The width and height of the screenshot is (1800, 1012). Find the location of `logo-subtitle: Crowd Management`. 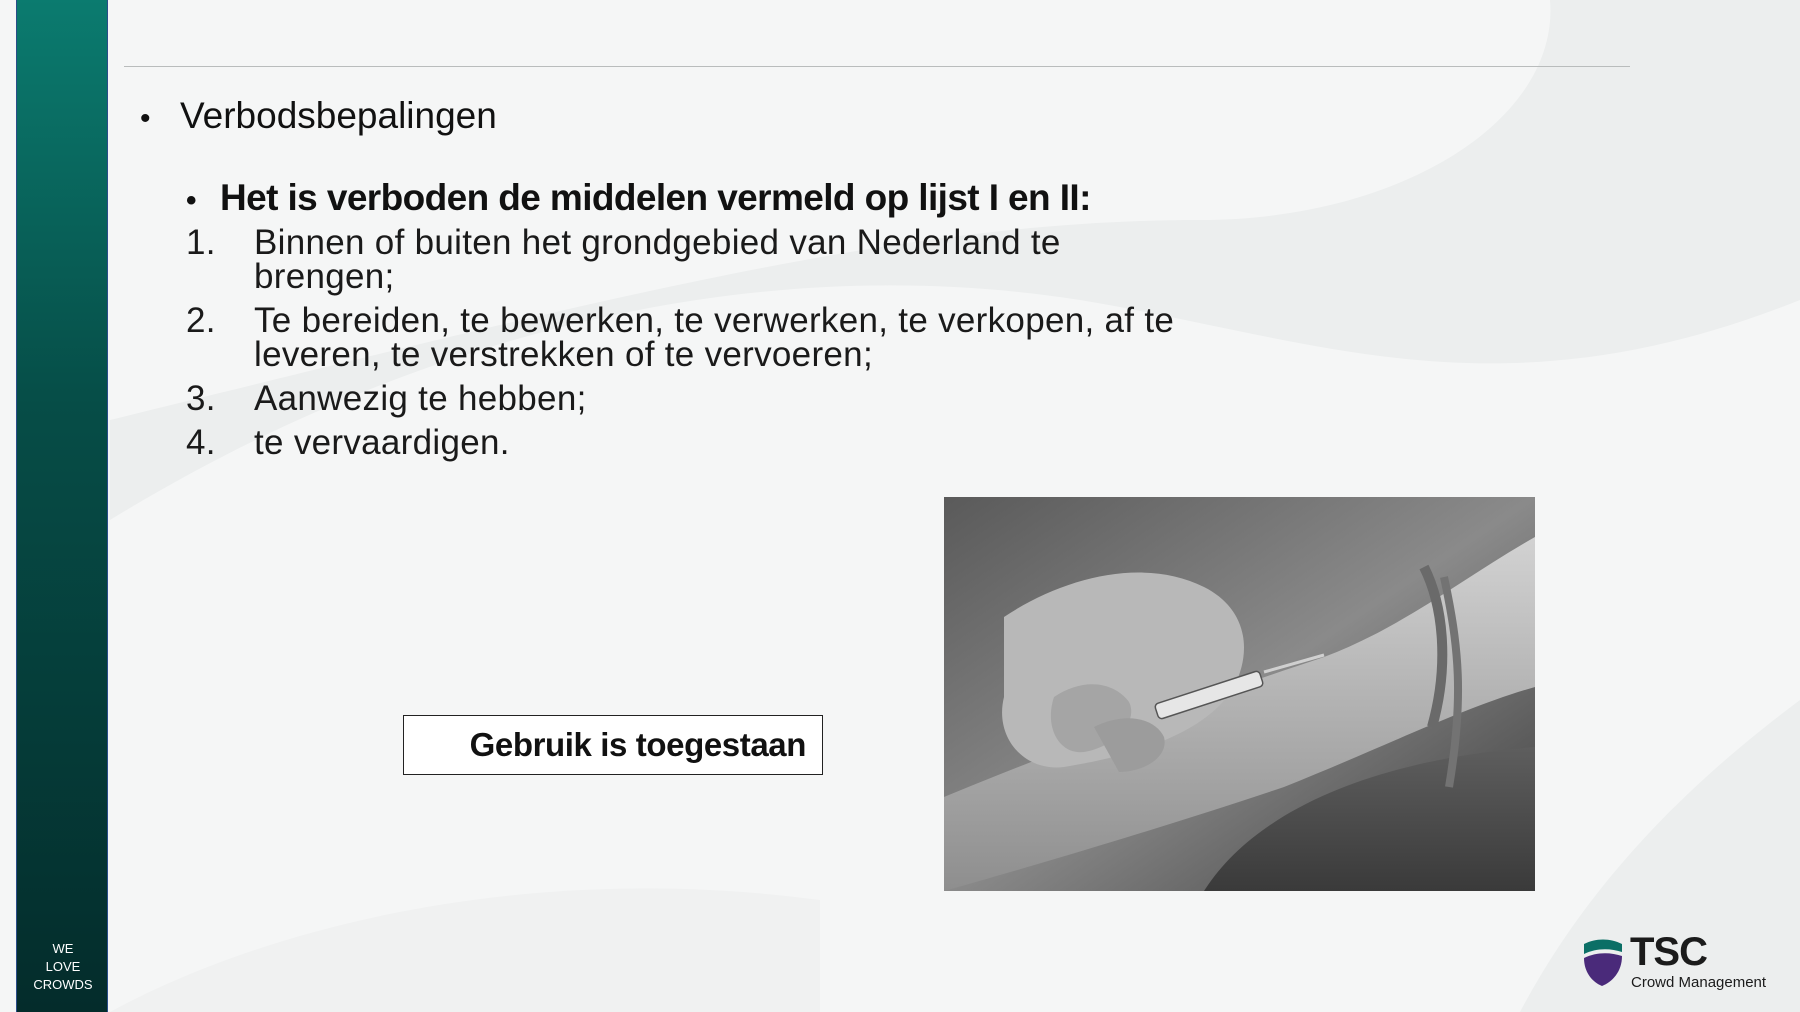

logo-subtitle: Crowd Management is located at coordinates (1699, 982).